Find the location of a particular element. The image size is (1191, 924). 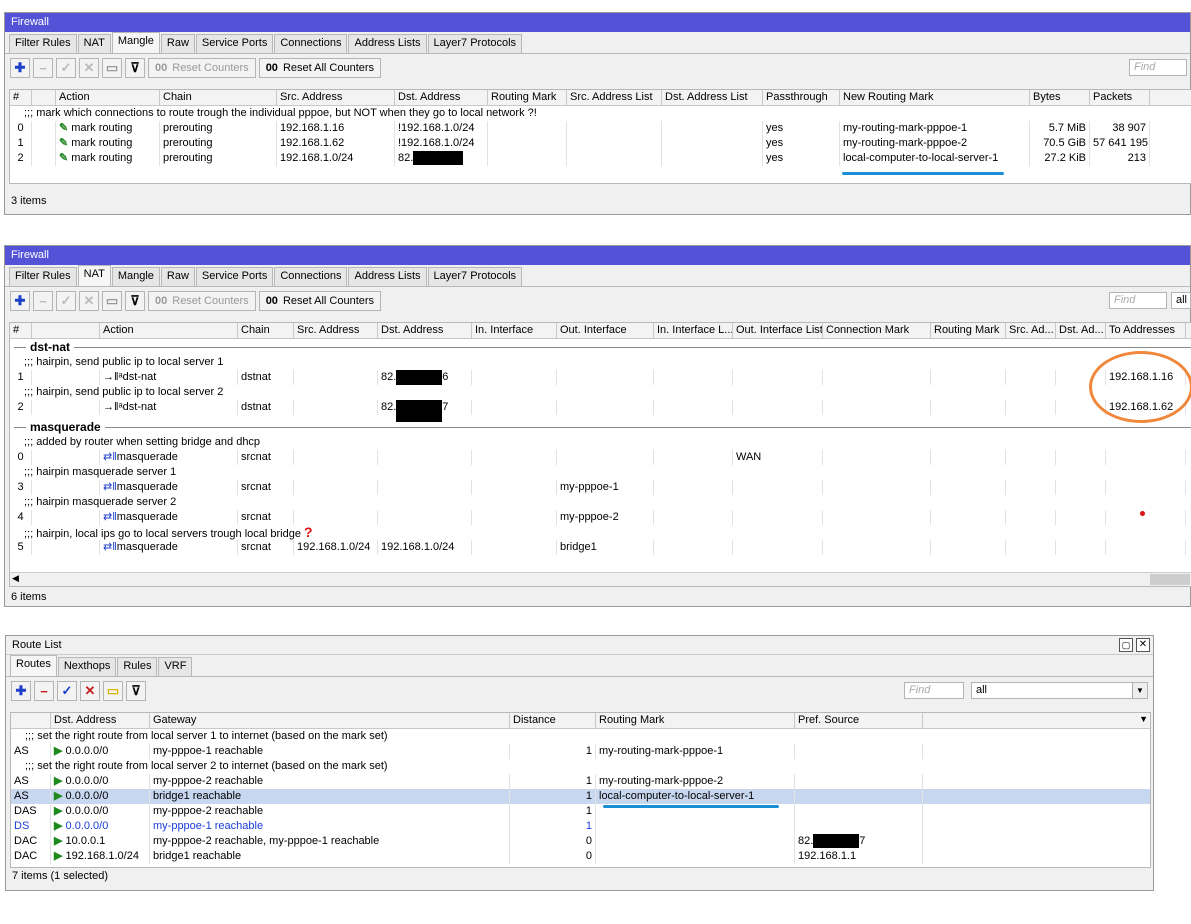

col-dst-address-list: Dst. Address List is located at coordinates (712, 97).